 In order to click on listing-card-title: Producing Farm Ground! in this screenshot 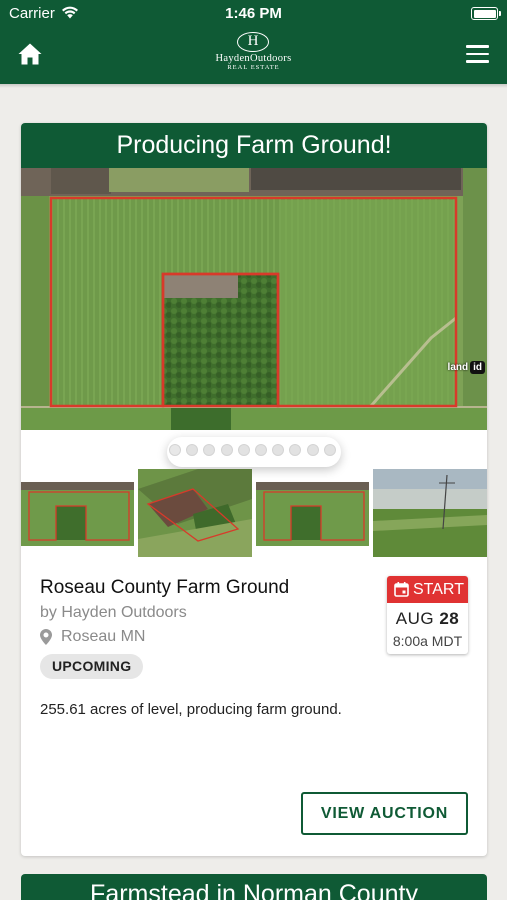, I will do `click(254, 145)`.